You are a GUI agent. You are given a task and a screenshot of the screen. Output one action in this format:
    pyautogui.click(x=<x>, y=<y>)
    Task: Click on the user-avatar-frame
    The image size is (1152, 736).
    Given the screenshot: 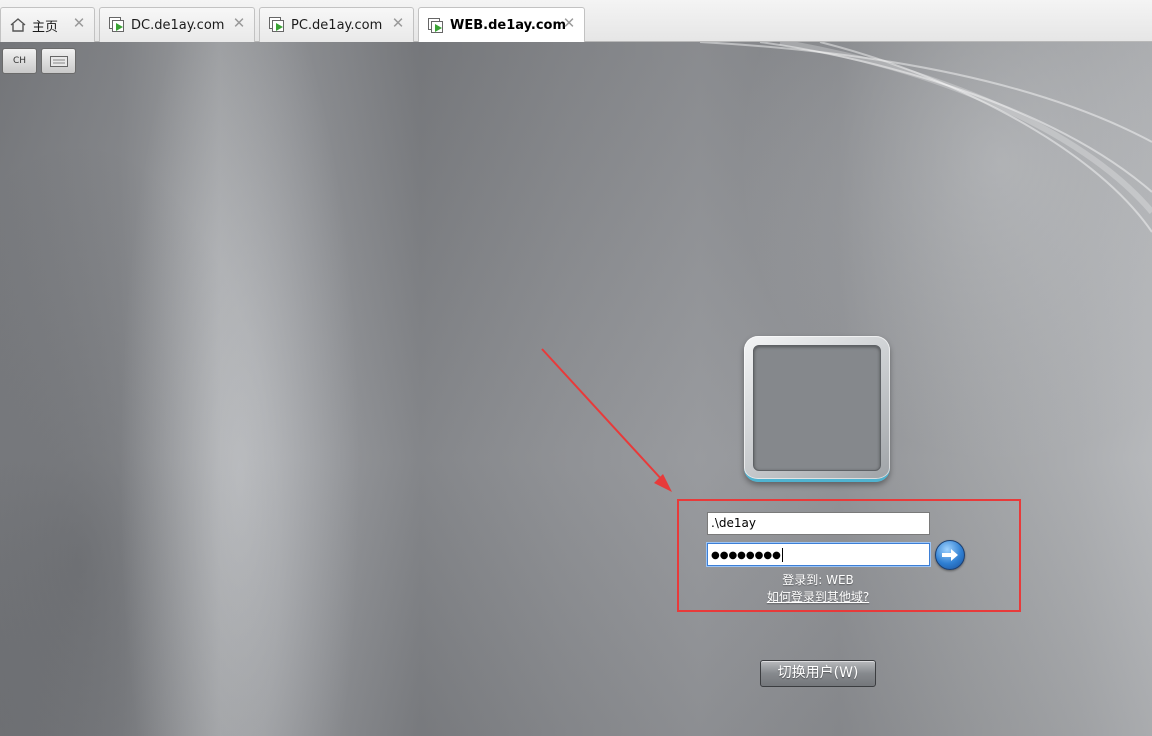 What is the action you would take?
    pyautogui.click(x=817, y=409)
    